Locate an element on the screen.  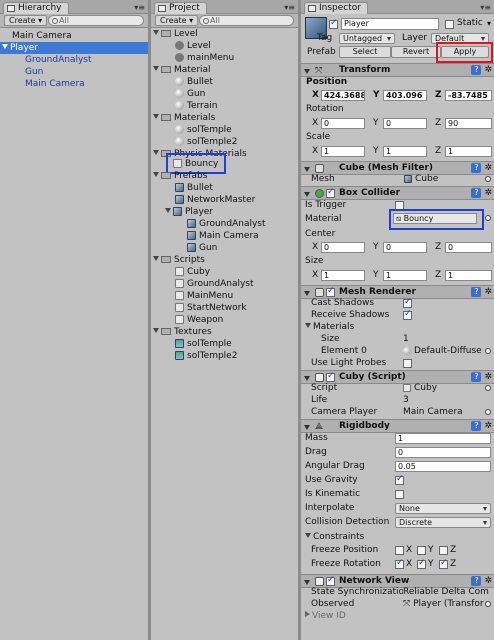
element-0-value: Default-Diffuse is located at coordinates (442, 351).